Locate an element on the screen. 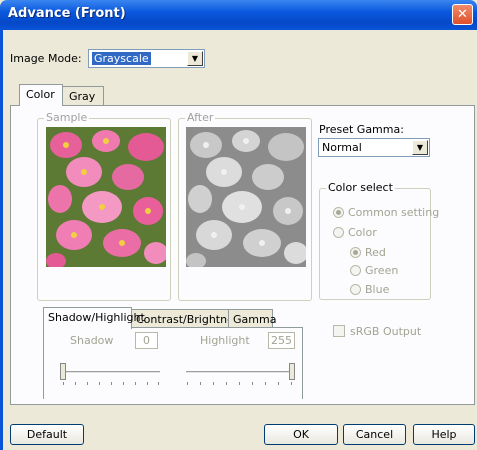 The image size is (477, 450). window-title: Advance (Front) is located at coordinates (67, 13).